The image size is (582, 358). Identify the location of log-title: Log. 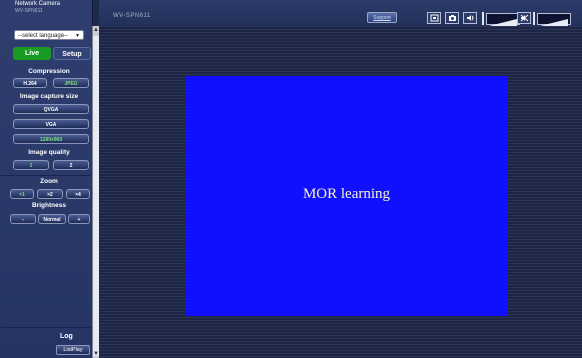
(66, 336).